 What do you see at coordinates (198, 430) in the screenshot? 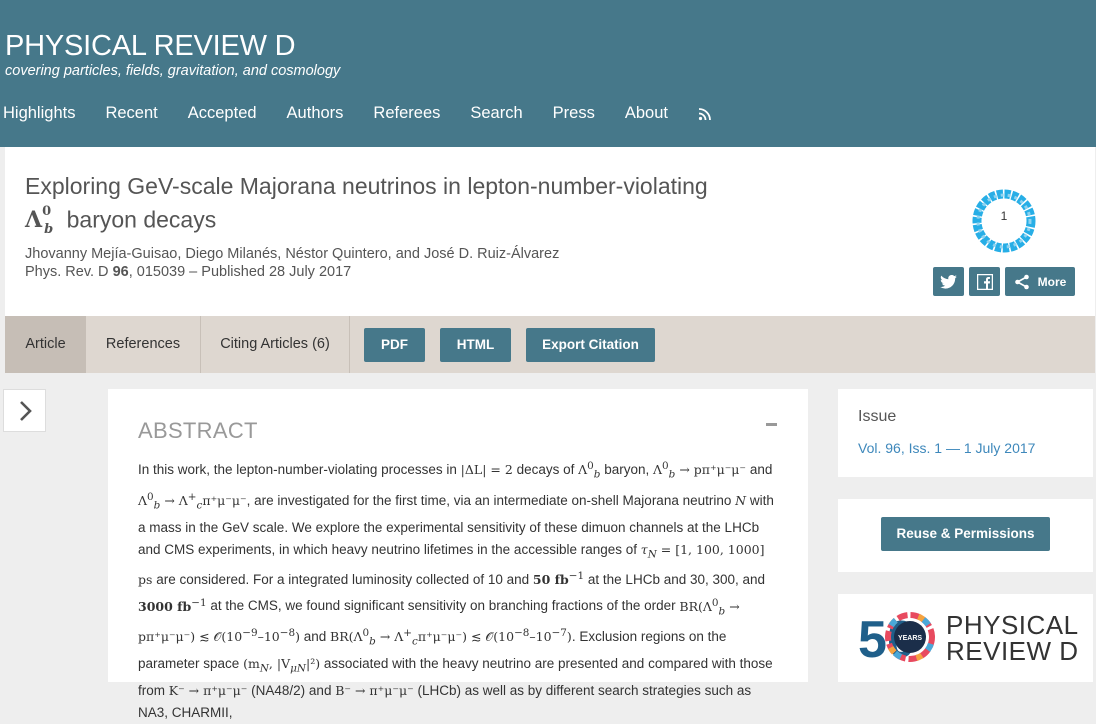
I see `abstract-heading: ABSTRACT` at bounding box center [198, 430].